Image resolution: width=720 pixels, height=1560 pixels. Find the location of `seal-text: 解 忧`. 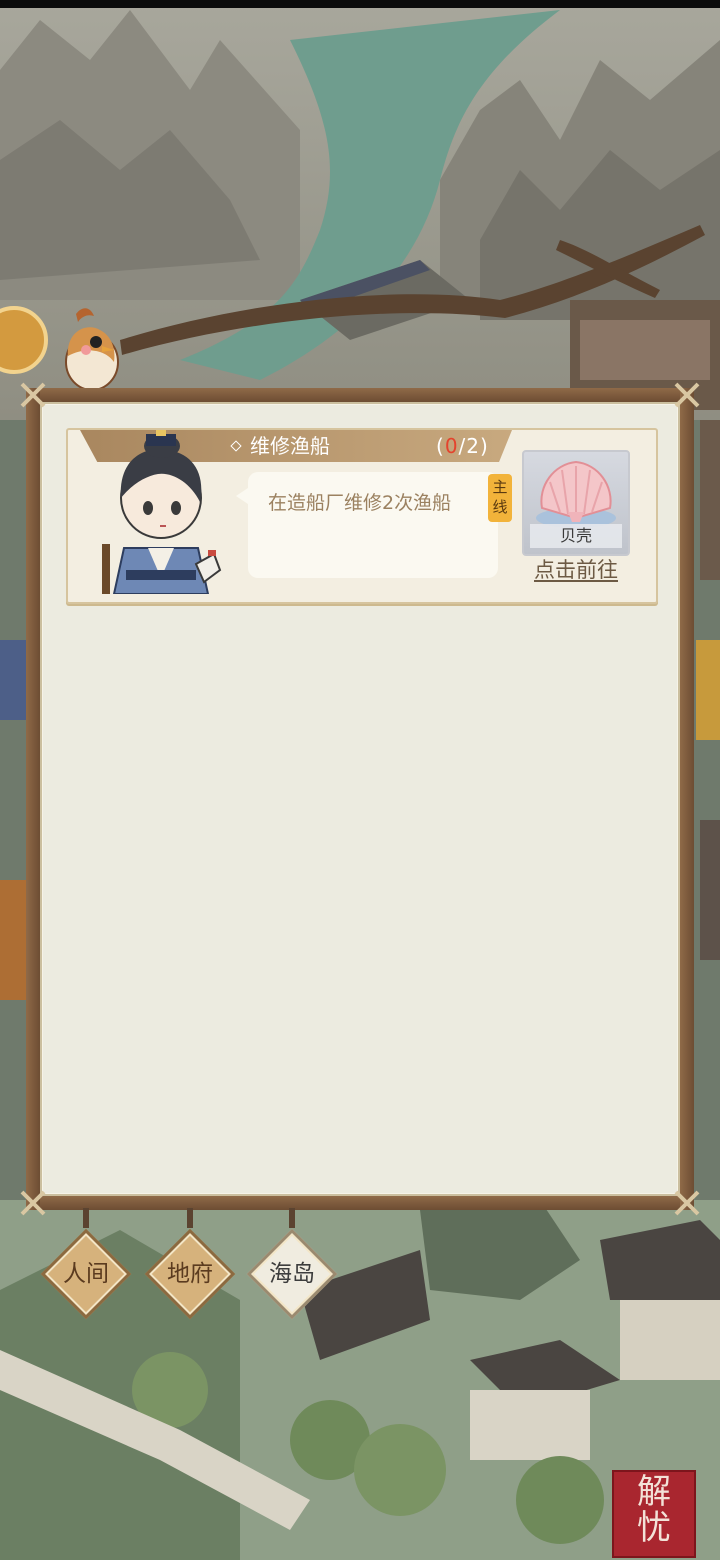

seal-text: 解 忧 is located at coordinates (654, 1510).